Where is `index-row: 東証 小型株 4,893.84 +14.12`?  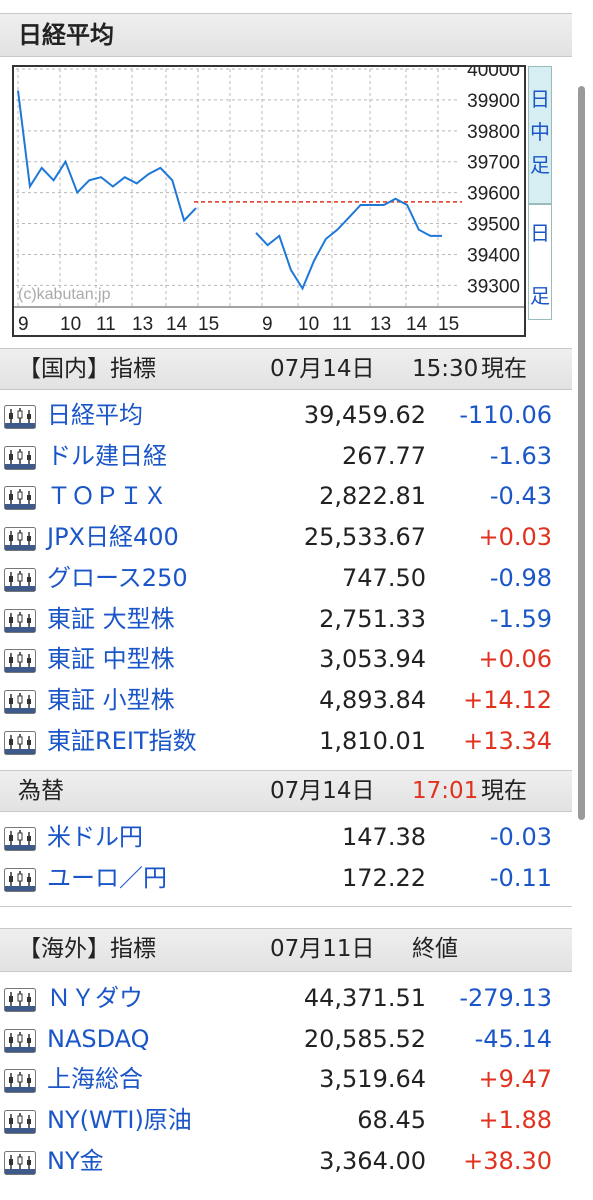
index-row: 東証 小型株 4,893.84 +14.12 is located at coordinates (286, 700).